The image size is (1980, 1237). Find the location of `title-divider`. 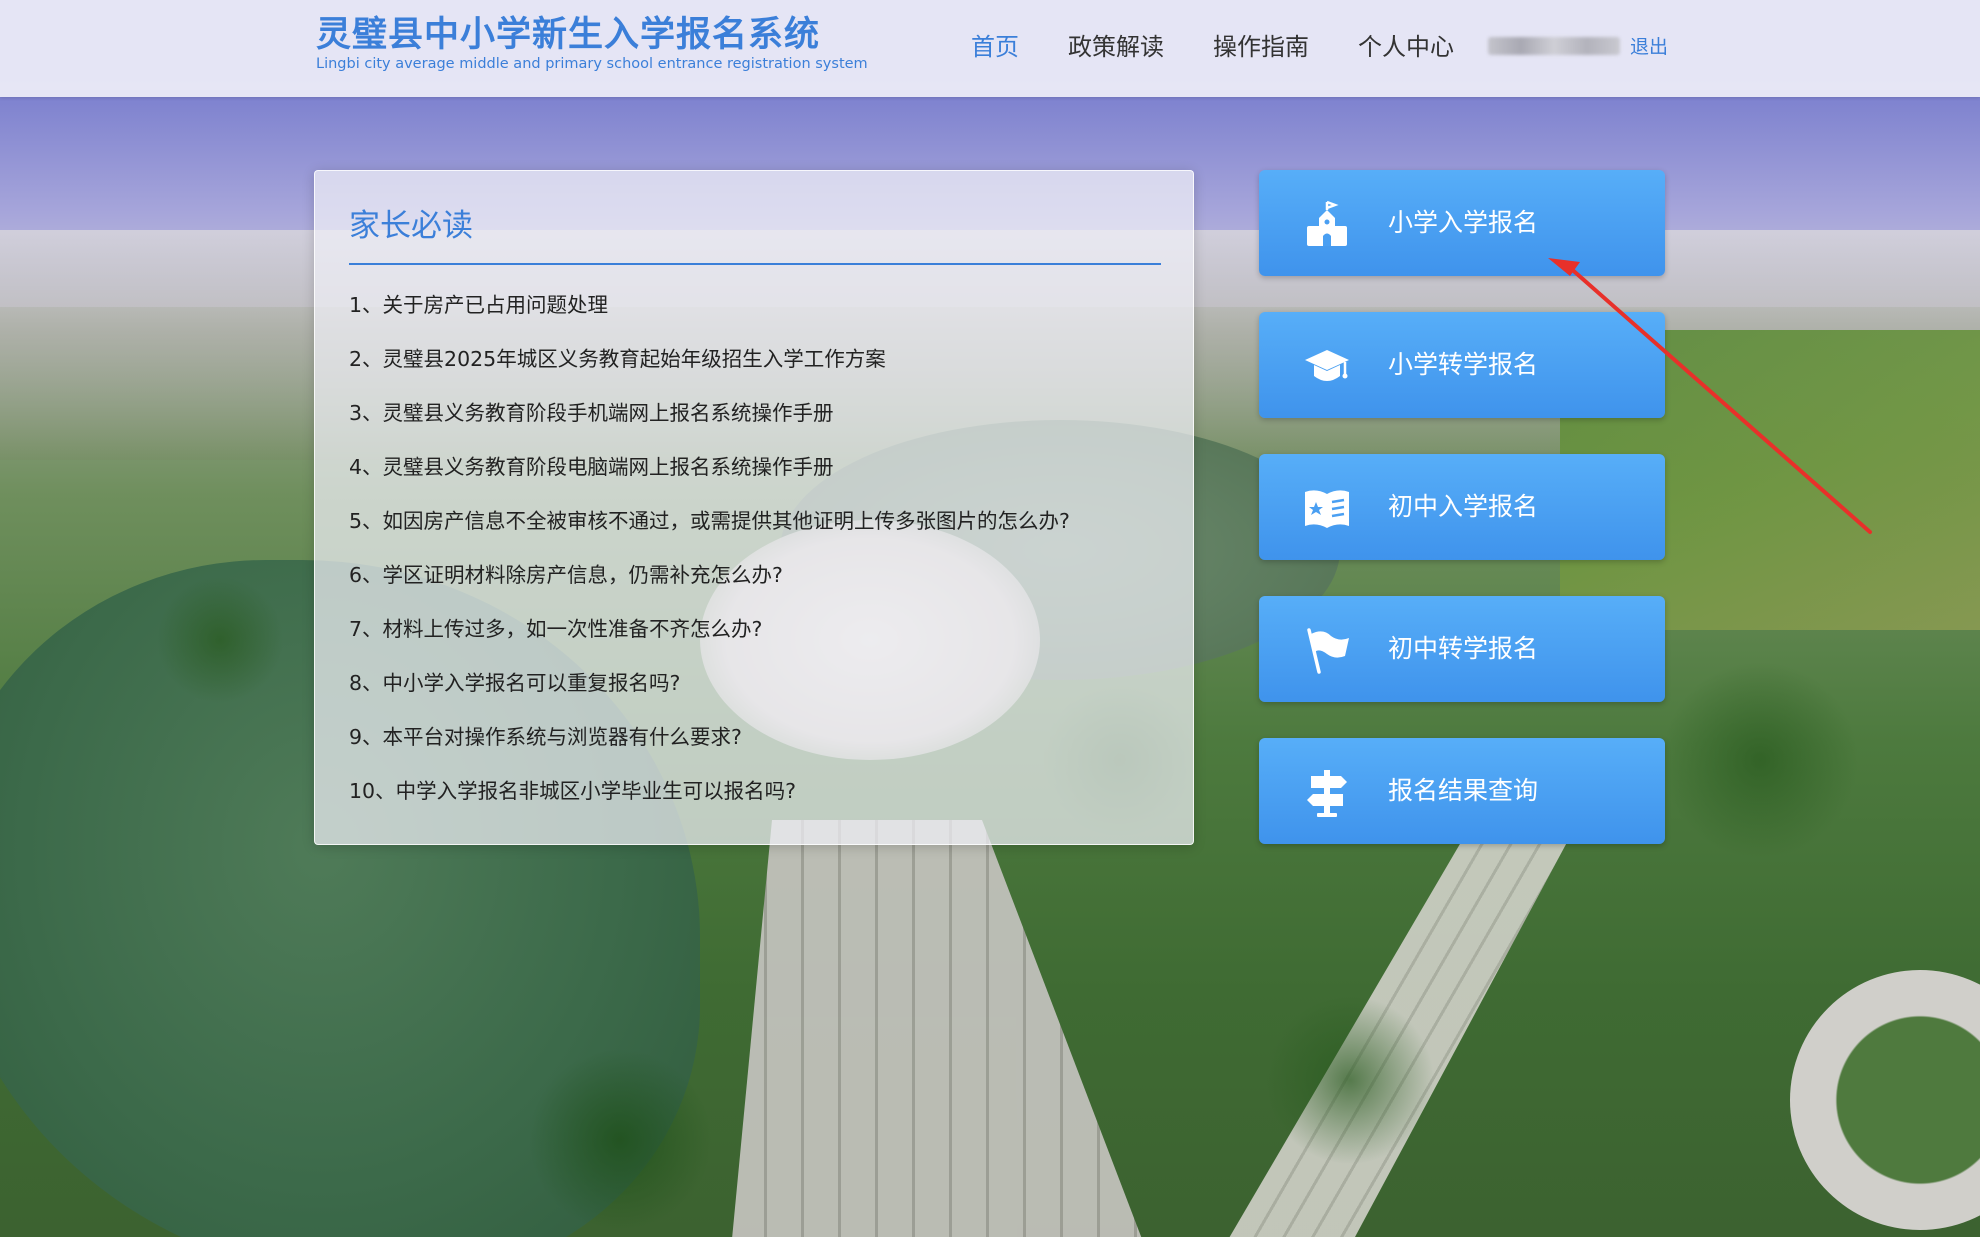

title-divider is located at coordinates (755, 264).